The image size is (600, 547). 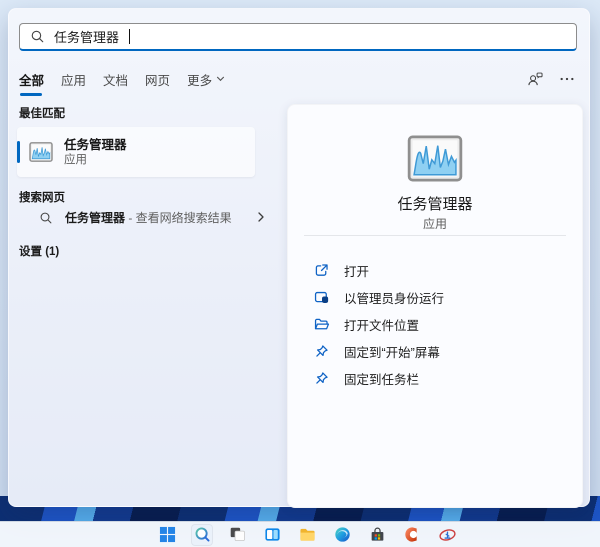 What do you see at coordinates (206, 79) in the screenshot?
I see `tab-more: 更多` at bounding box center [206, 79].